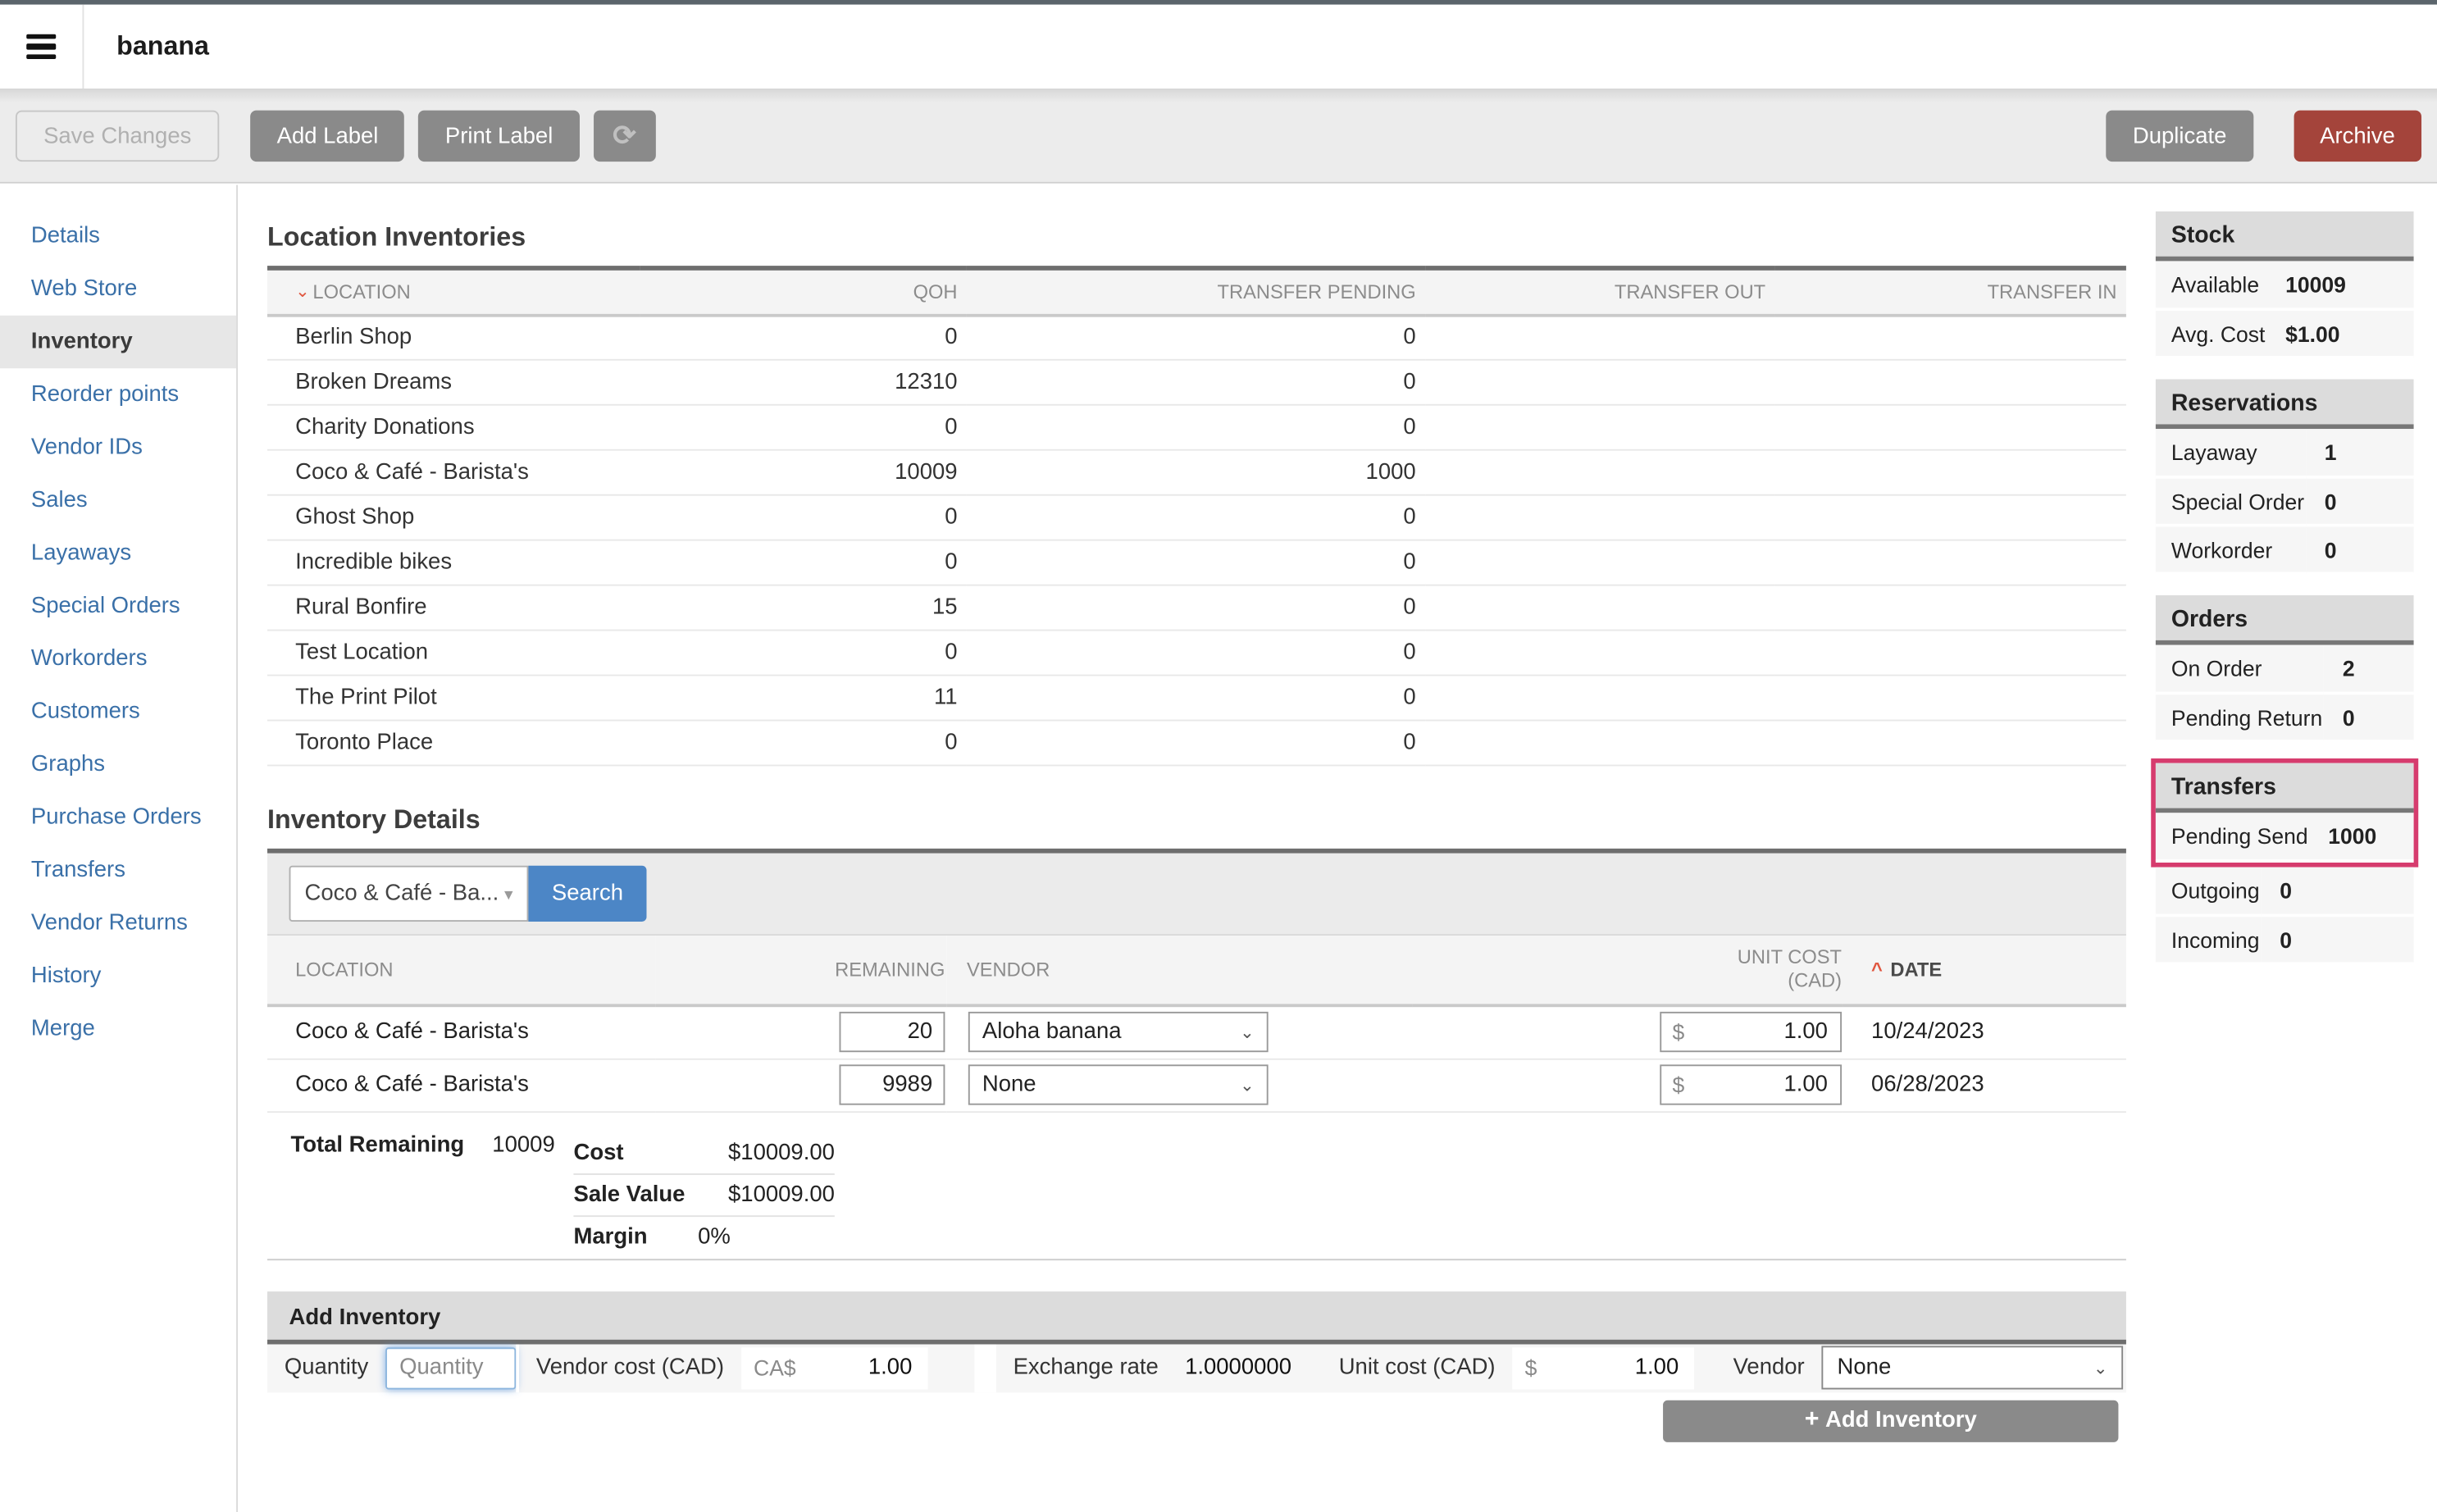 The width and height of the screenshot is (2437, 1512). I want to click on search-button: Search, so click(587, 893).